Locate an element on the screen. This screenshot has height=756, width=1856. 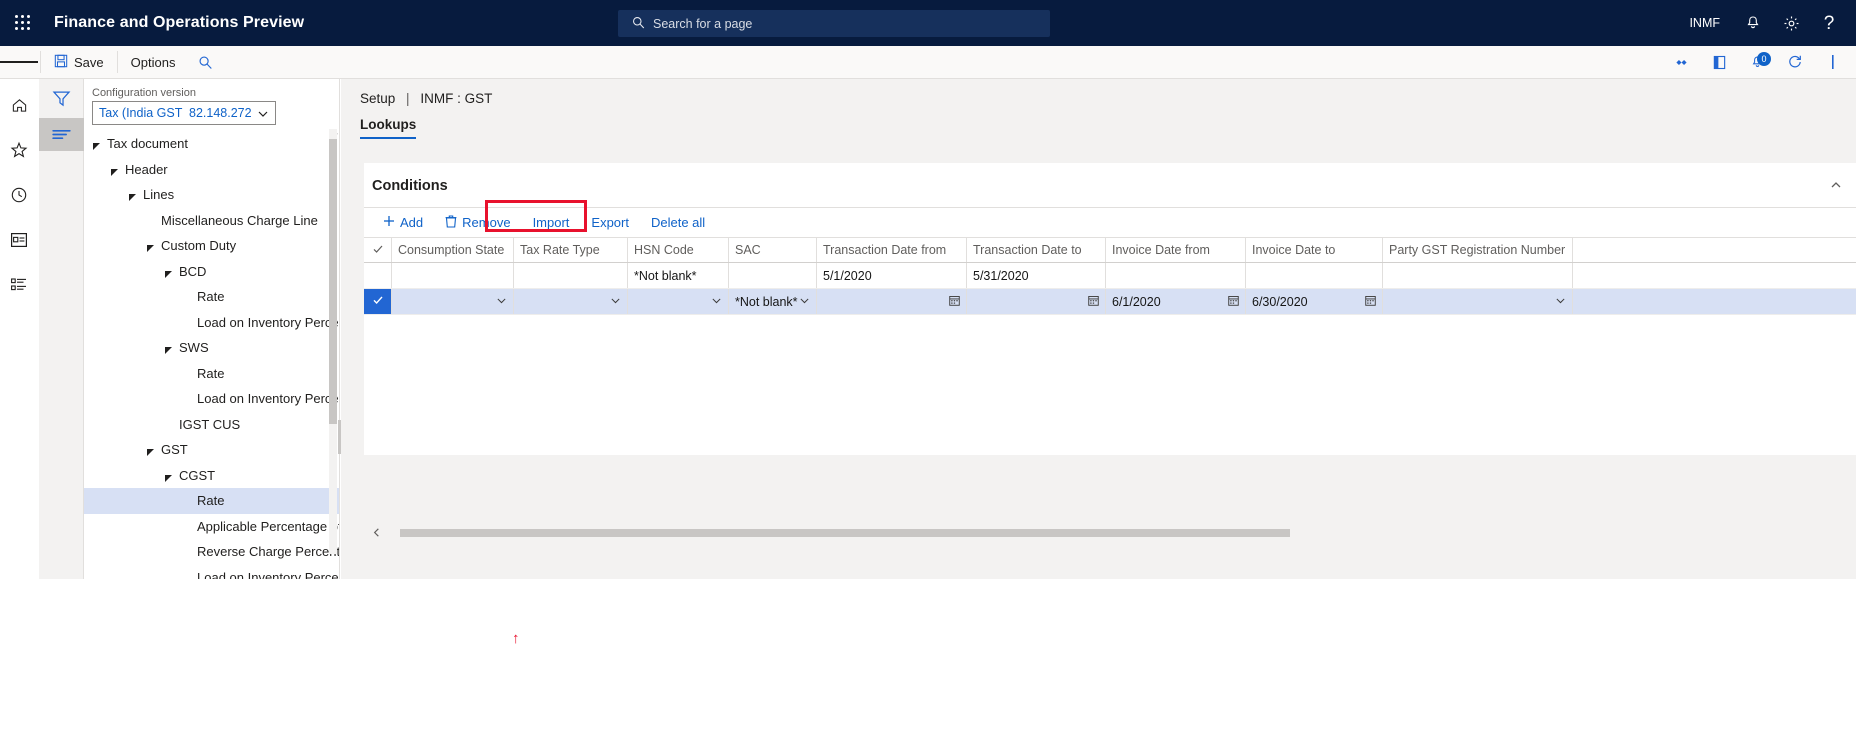
gear-icon is located at coordinates (1791, 23).